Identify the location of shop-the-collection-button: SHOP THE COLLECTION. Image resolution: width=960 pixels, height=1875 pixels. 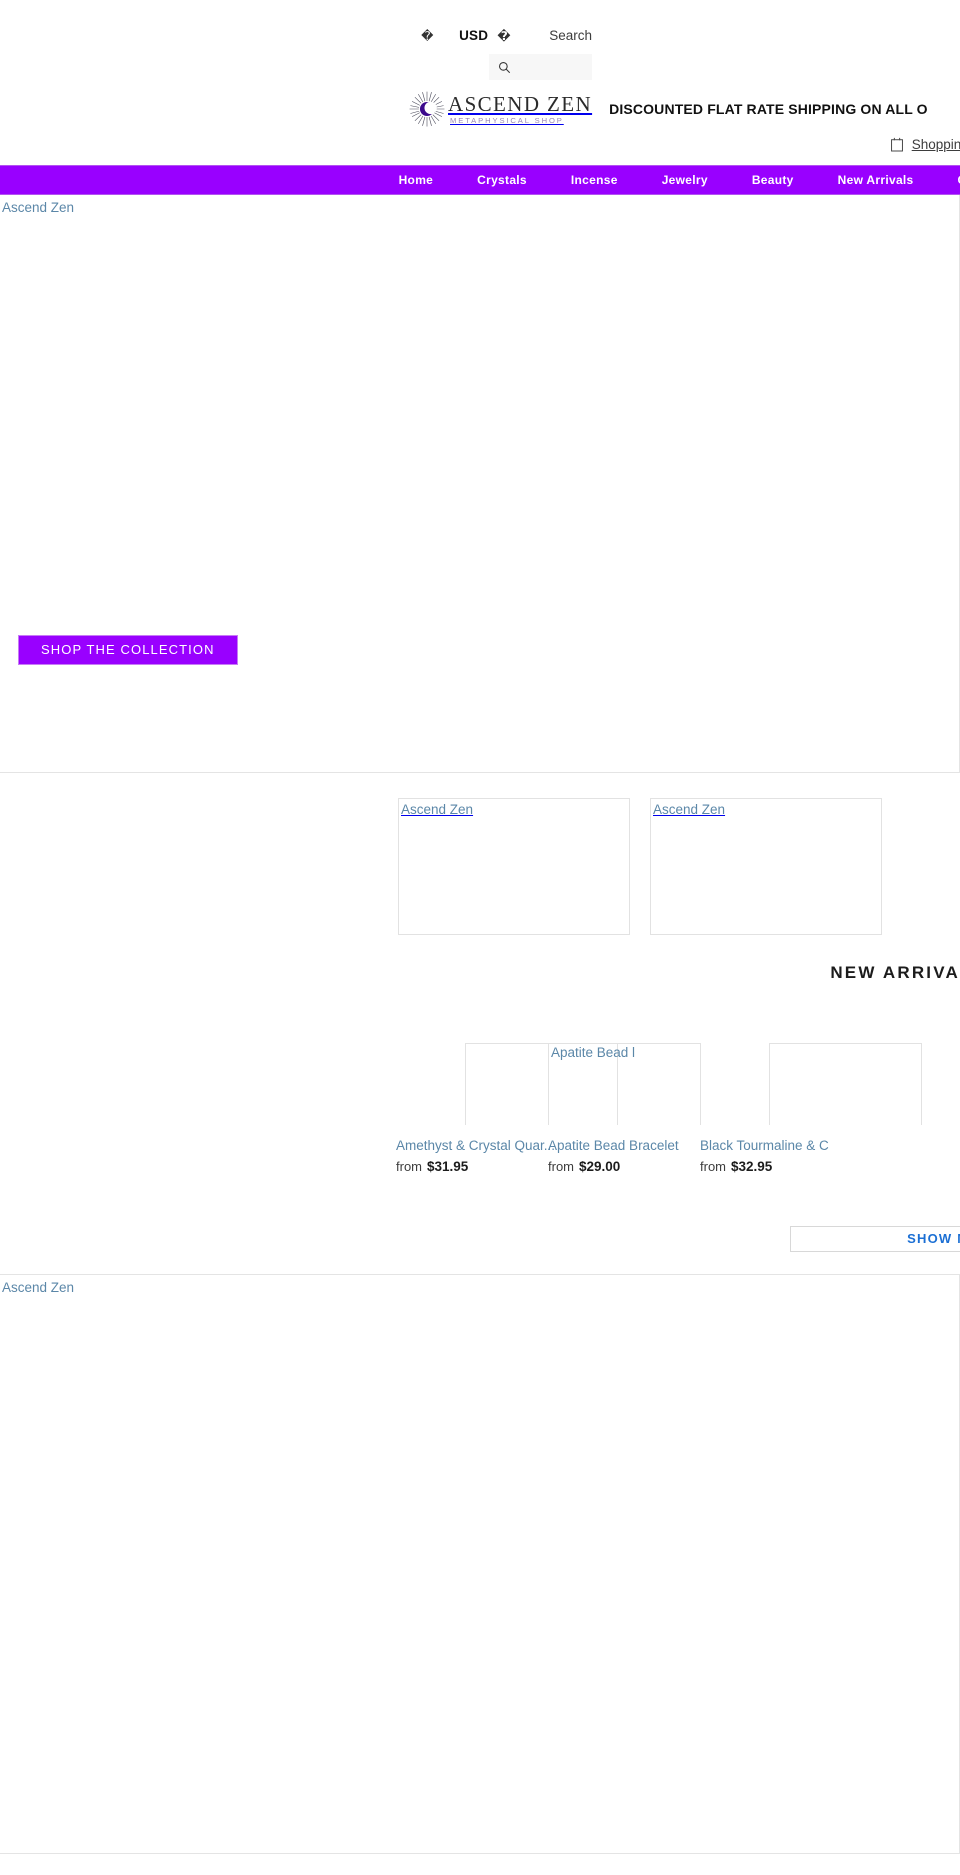
(128, 650).